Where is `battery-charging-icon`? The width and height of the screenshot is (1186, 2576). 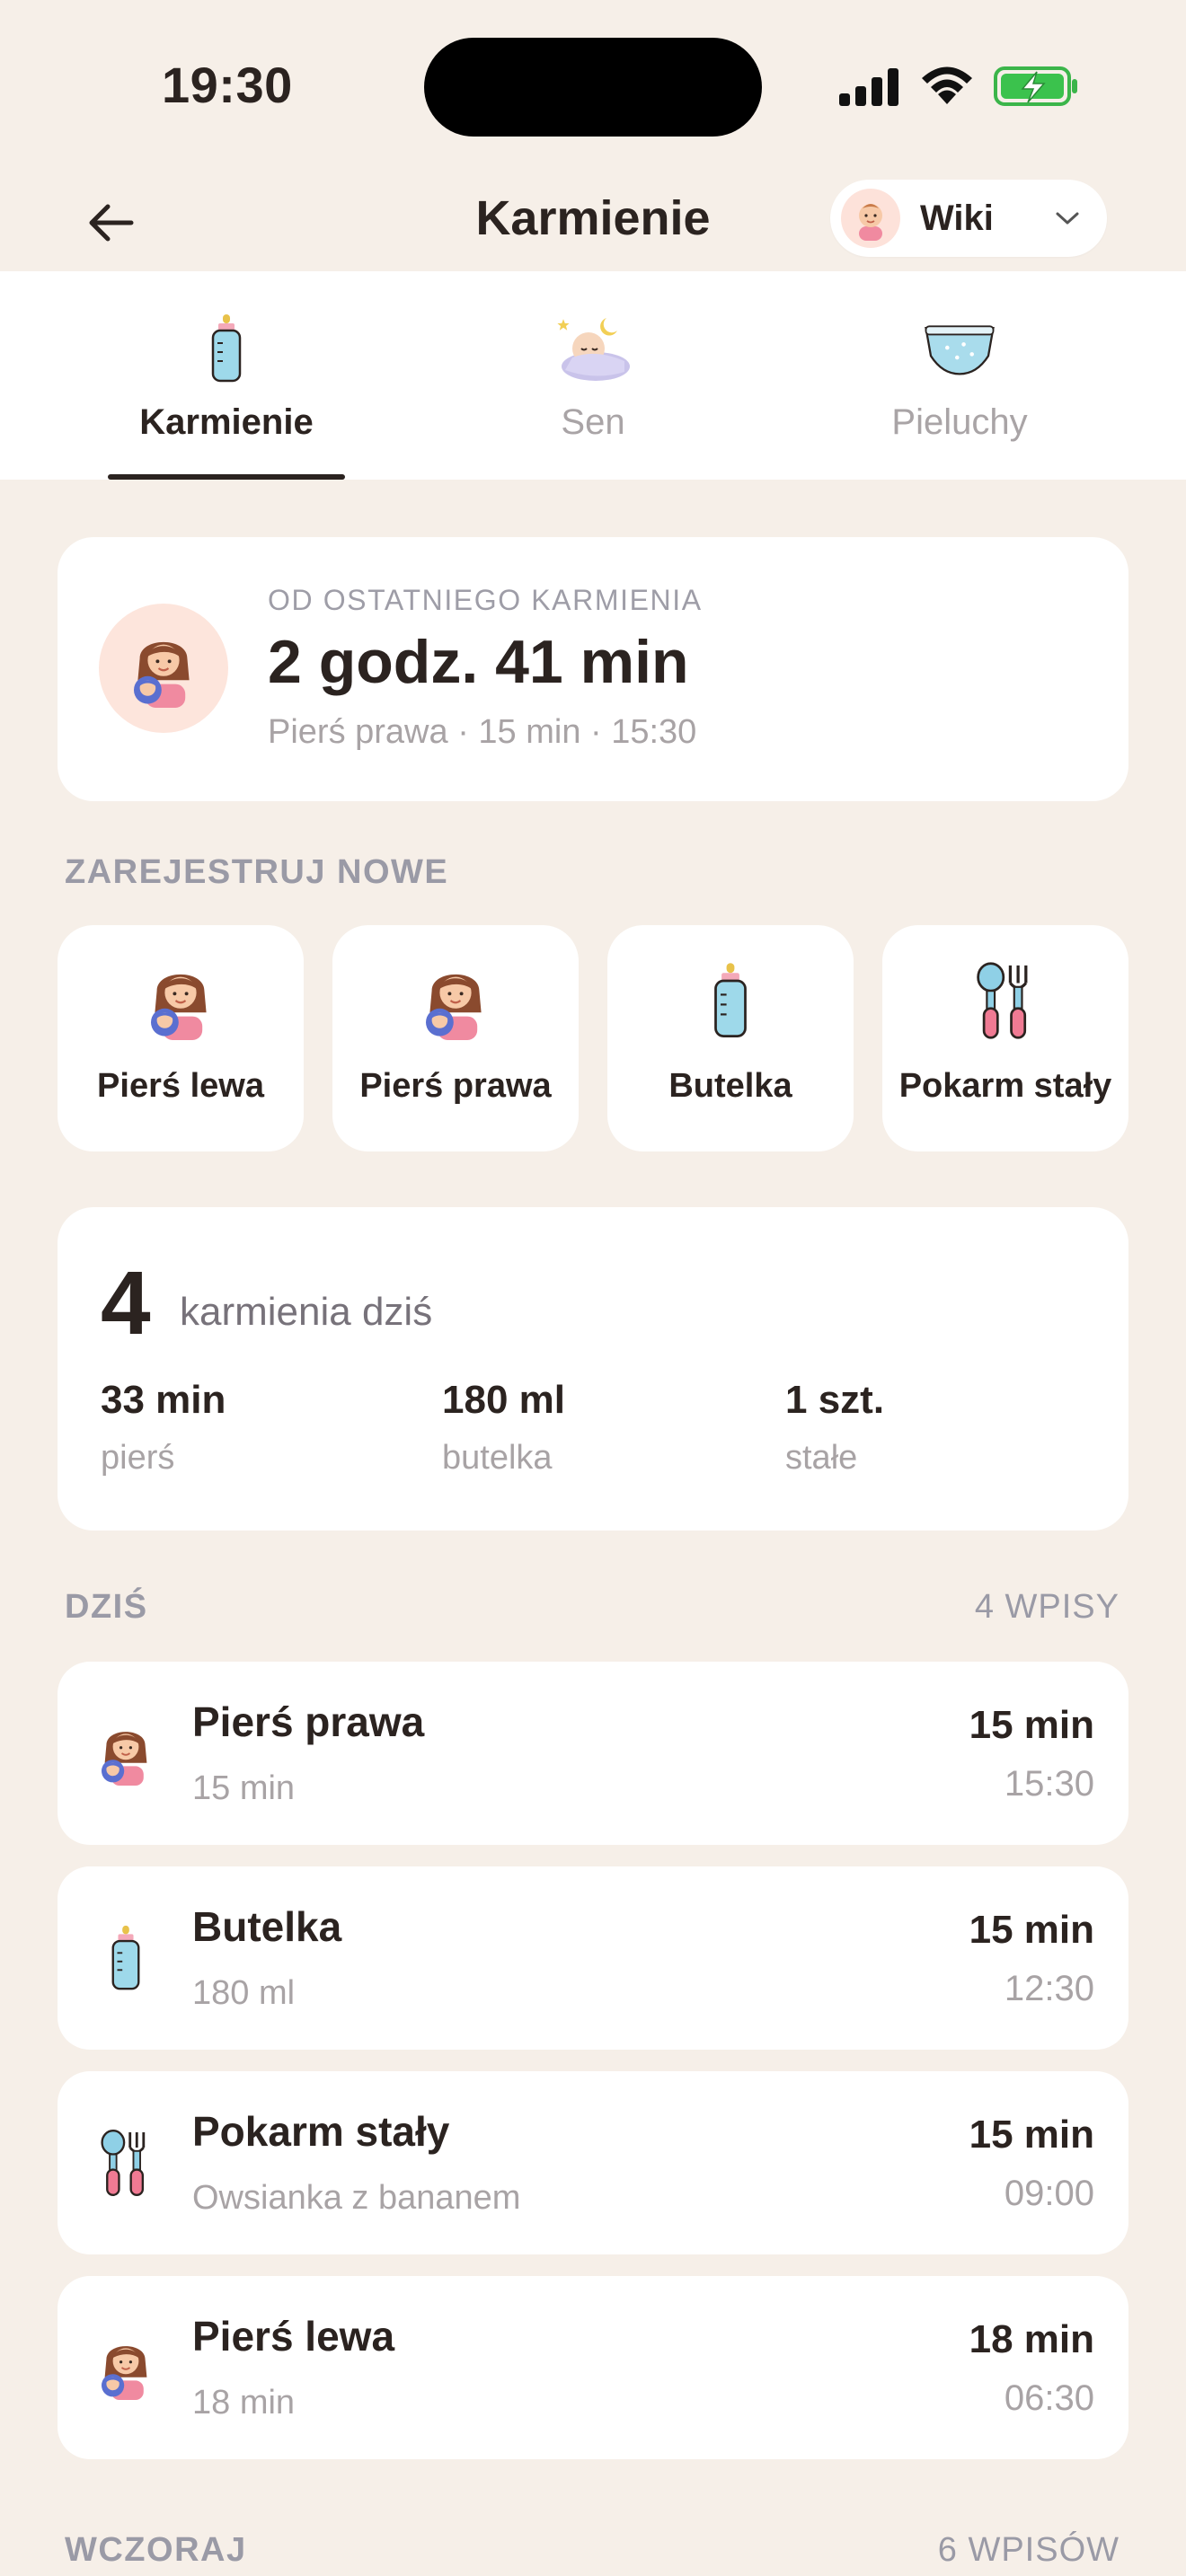 battery-charging-icon is located at coordinates (1035, 86).